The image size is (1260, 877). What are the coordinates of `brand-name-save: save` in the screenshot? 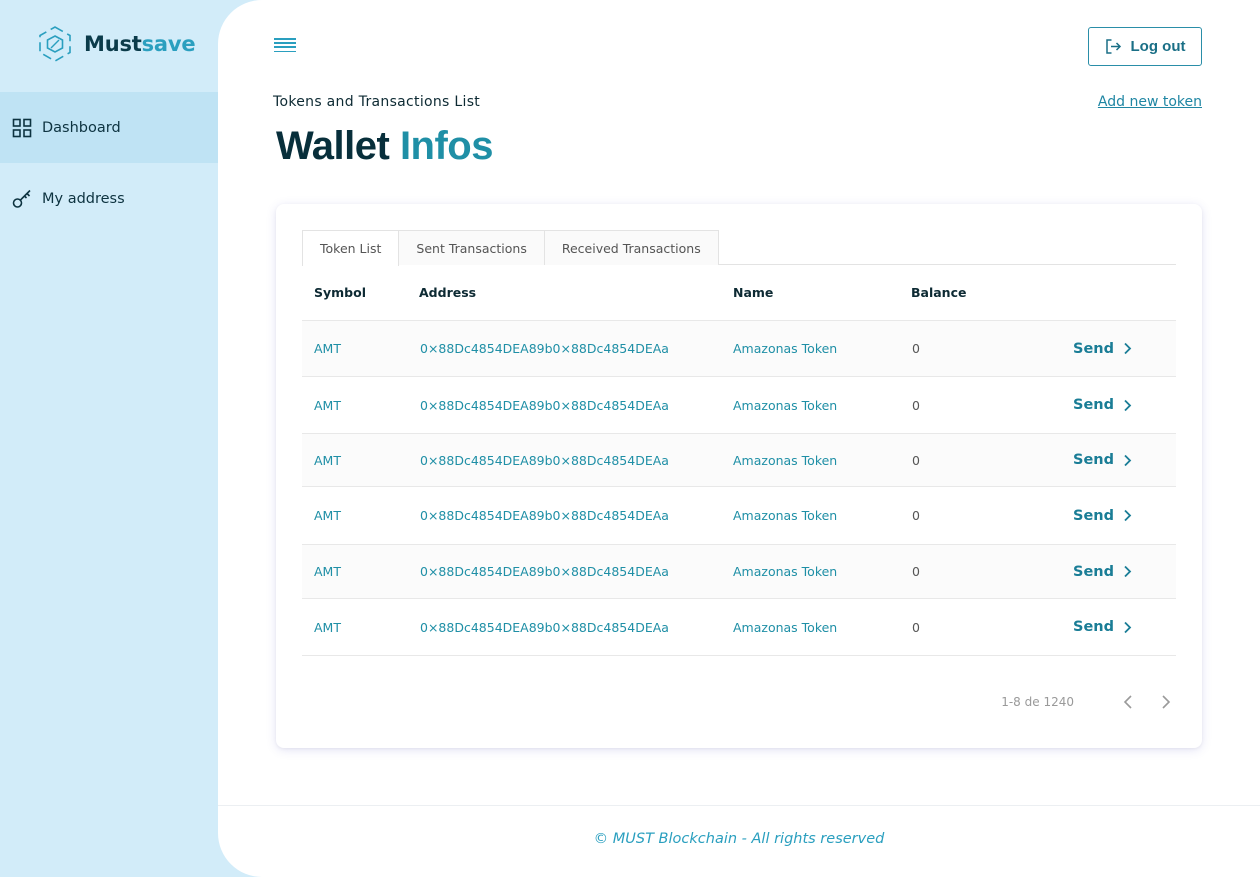 It's located at (168, 44).